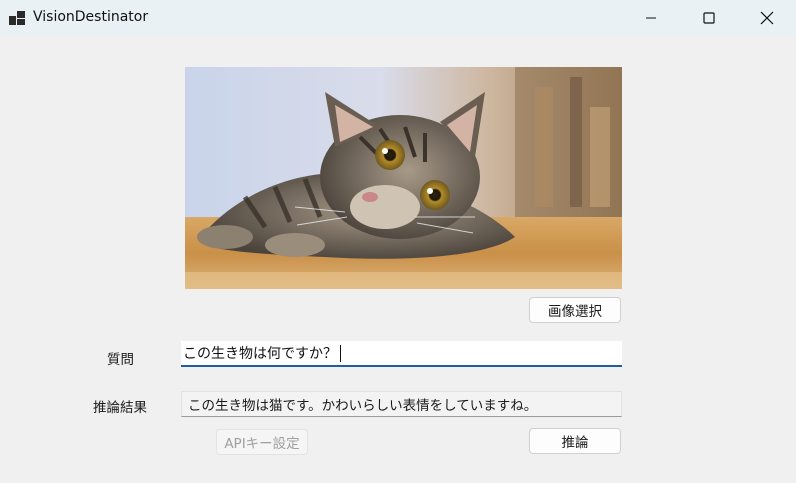 The image size is (796, 483). What do you see at coordinates (340, 353) in the screenshot?
I see `text-caret` at bounding box center [340, 353].